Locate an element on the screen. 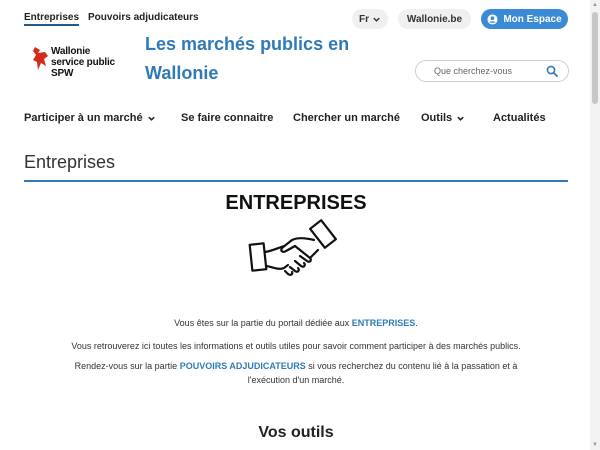 The height and width of the screenshot is (450, 600). redirect-text: Rendez-vous sur la partie is located at coordinates (127, 366).